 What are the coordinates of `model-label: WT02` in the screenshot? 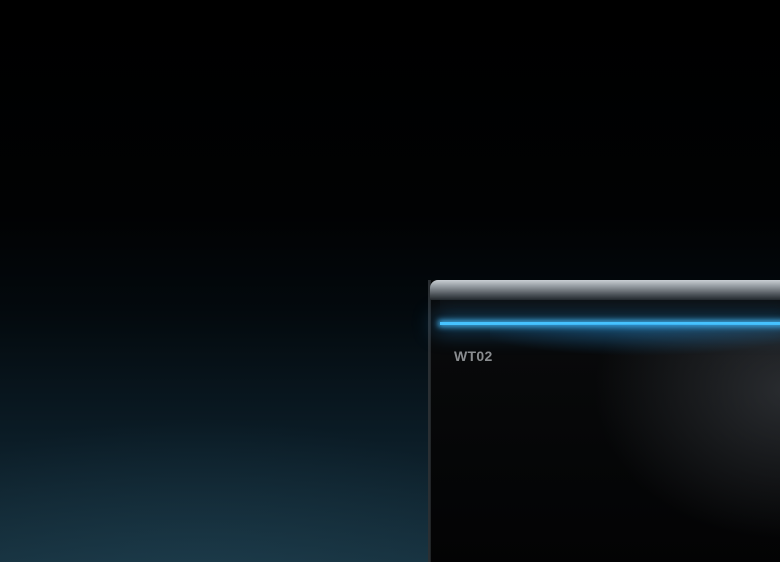 It's located at (473, 356).